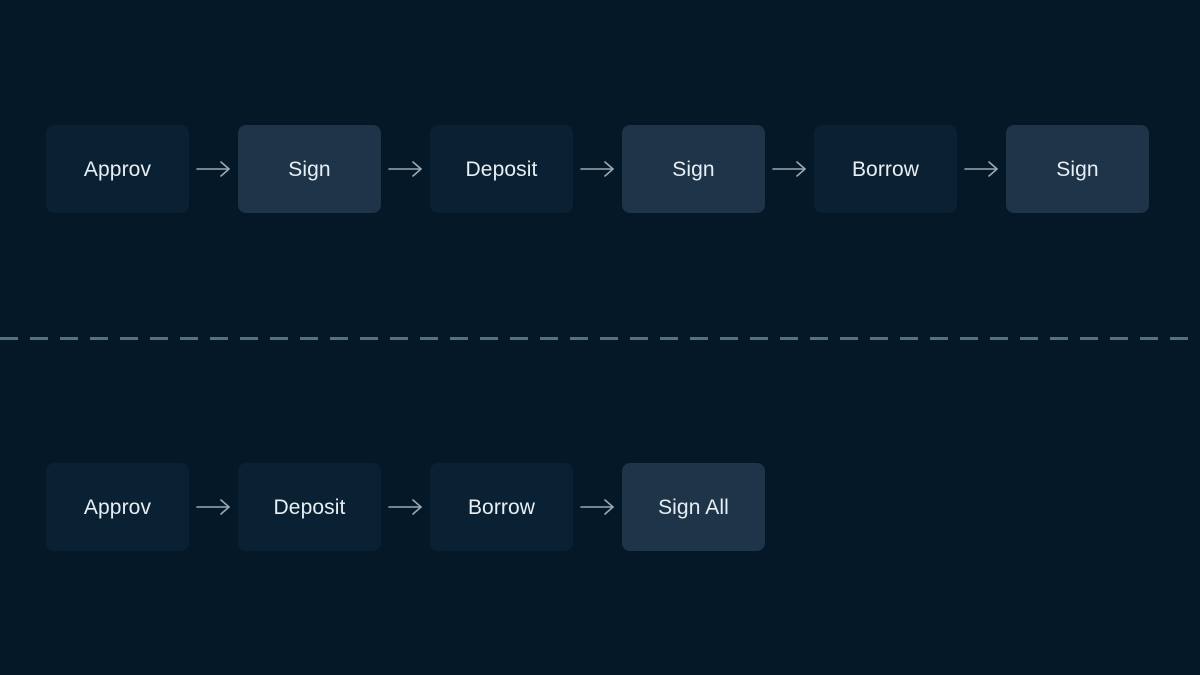 The image size is (1200, 675). I want to click on step-box-deposit-2: Deposit, so click(309, 507).